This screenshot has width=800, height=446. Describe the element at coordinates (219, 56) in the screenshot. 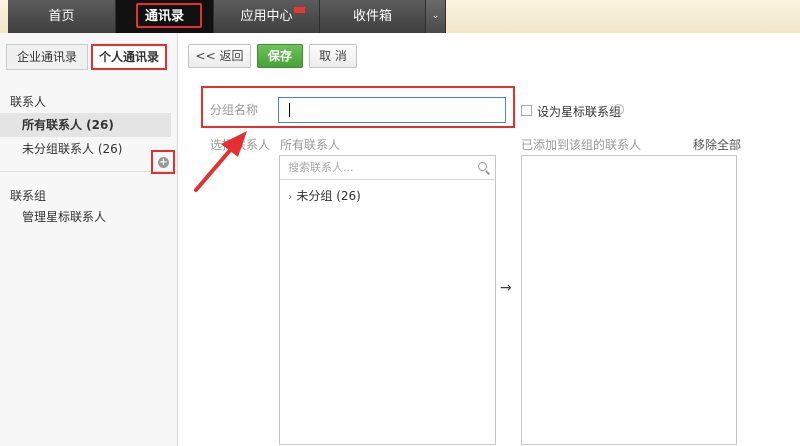

I see `back-button: << 返回` at that location.